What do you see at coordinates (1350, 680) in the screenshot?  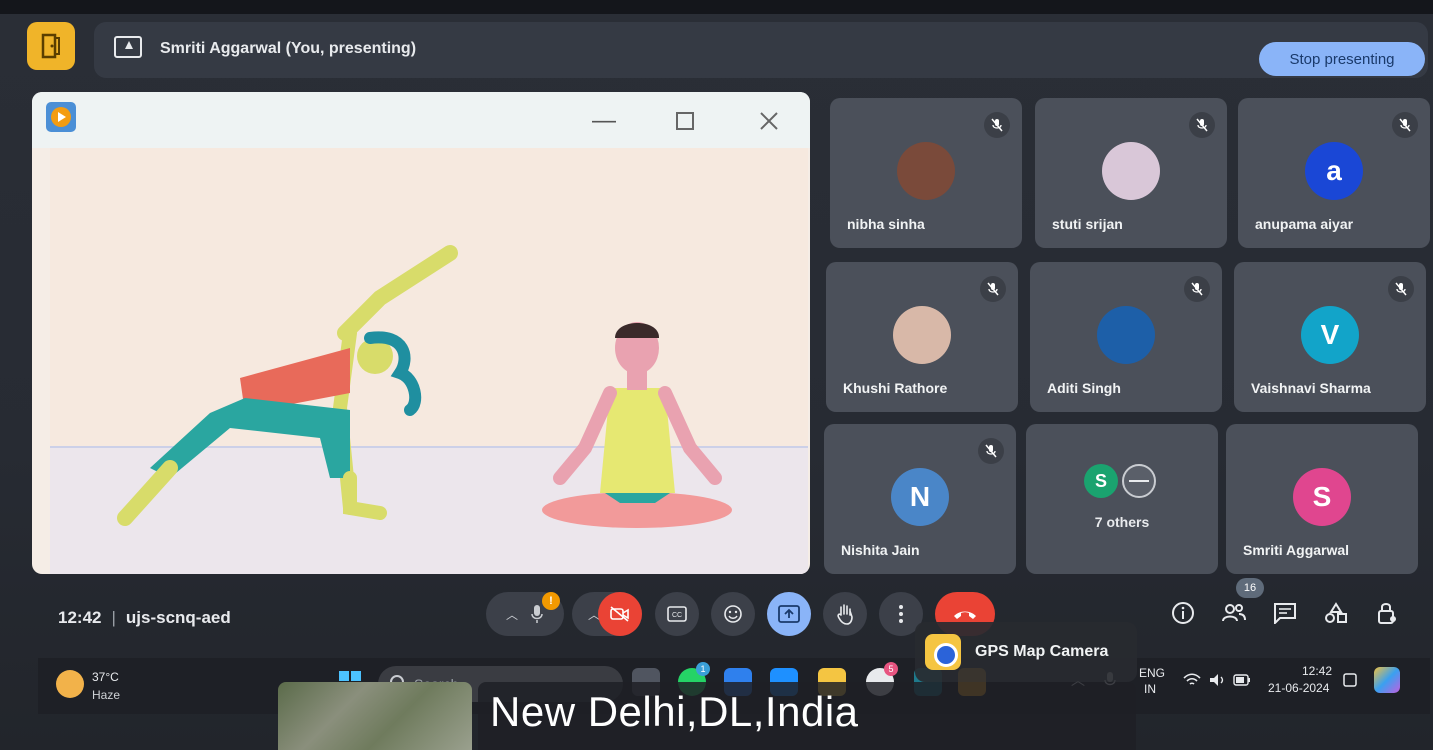 I see `notification-icon` at bounding box center [1350, 680].